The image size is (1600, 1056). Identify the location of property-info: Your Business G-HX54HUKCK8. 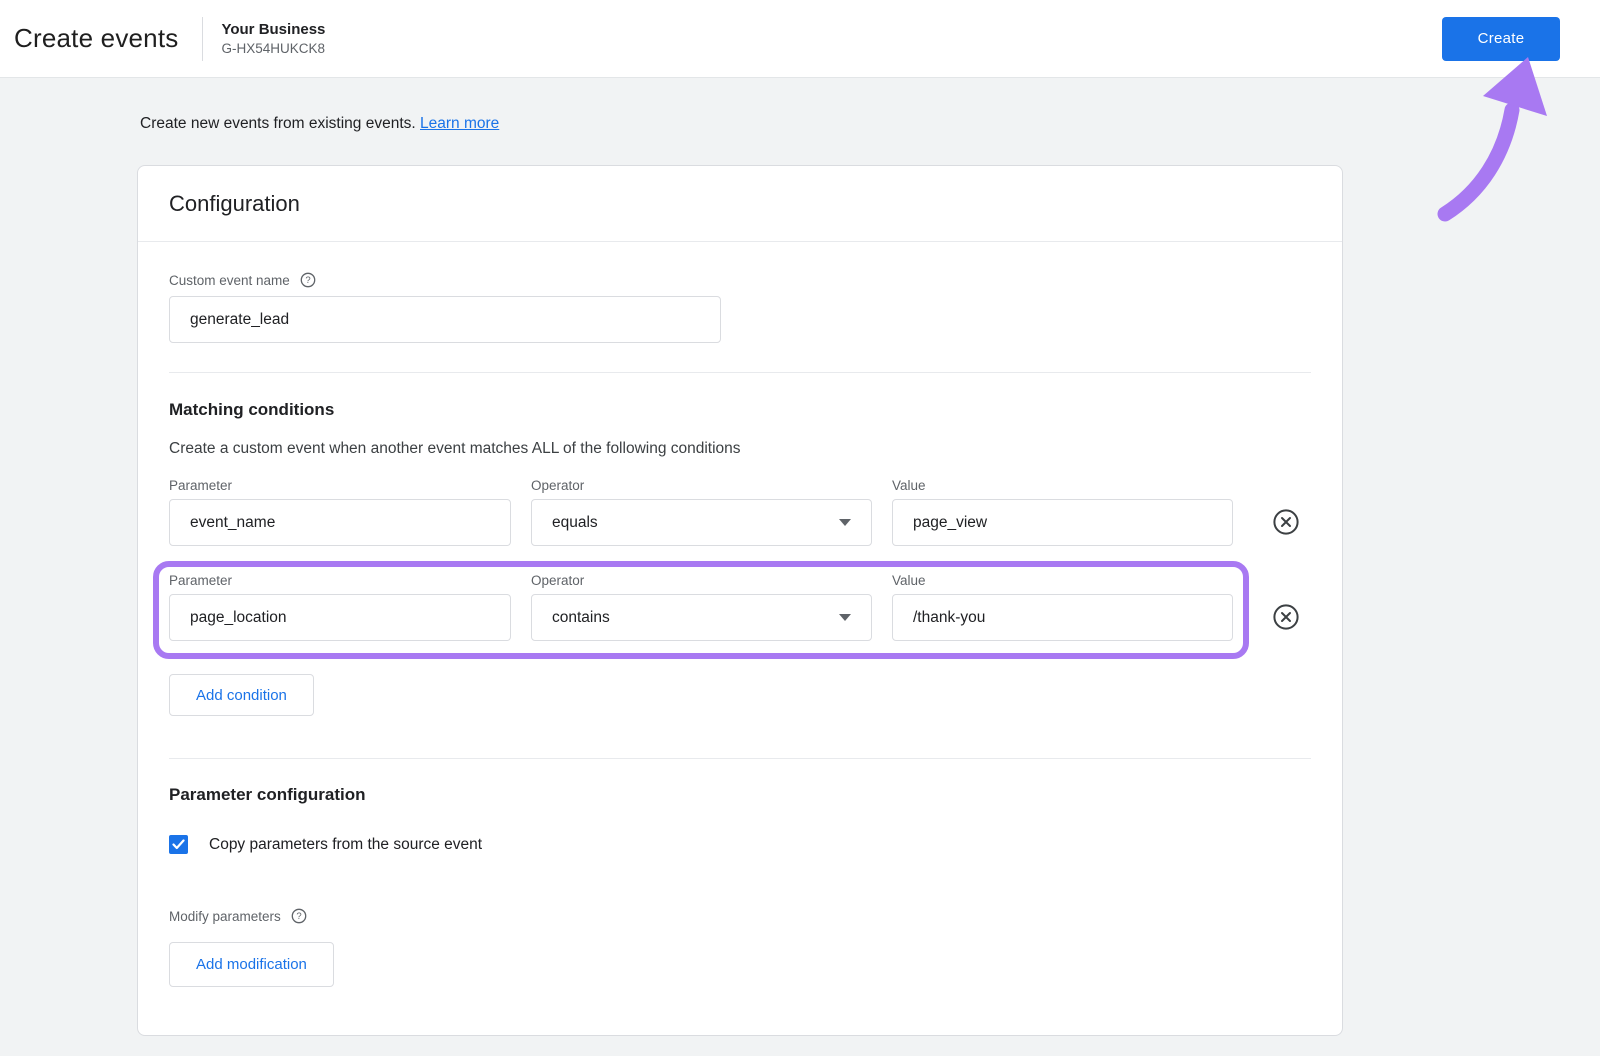
(273, 38).